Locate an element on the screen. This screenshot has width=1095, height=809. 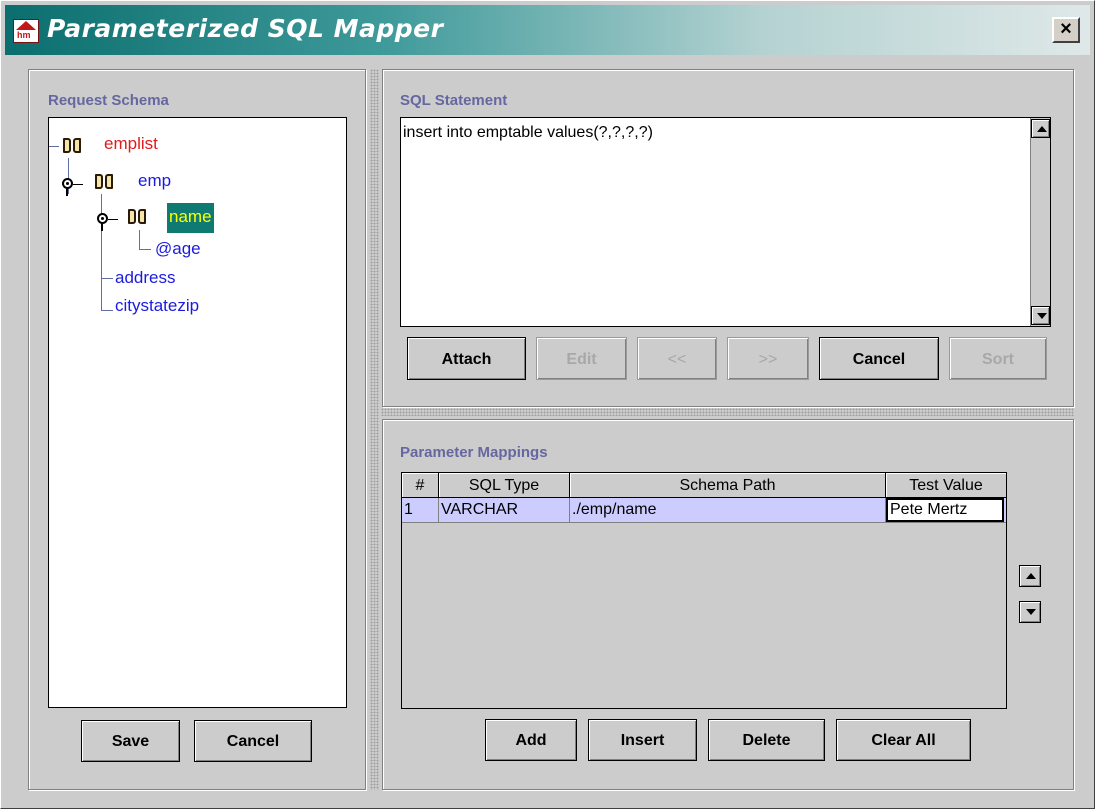
sql-statement-label: SQL Statement is located at coordinates (454, 100).